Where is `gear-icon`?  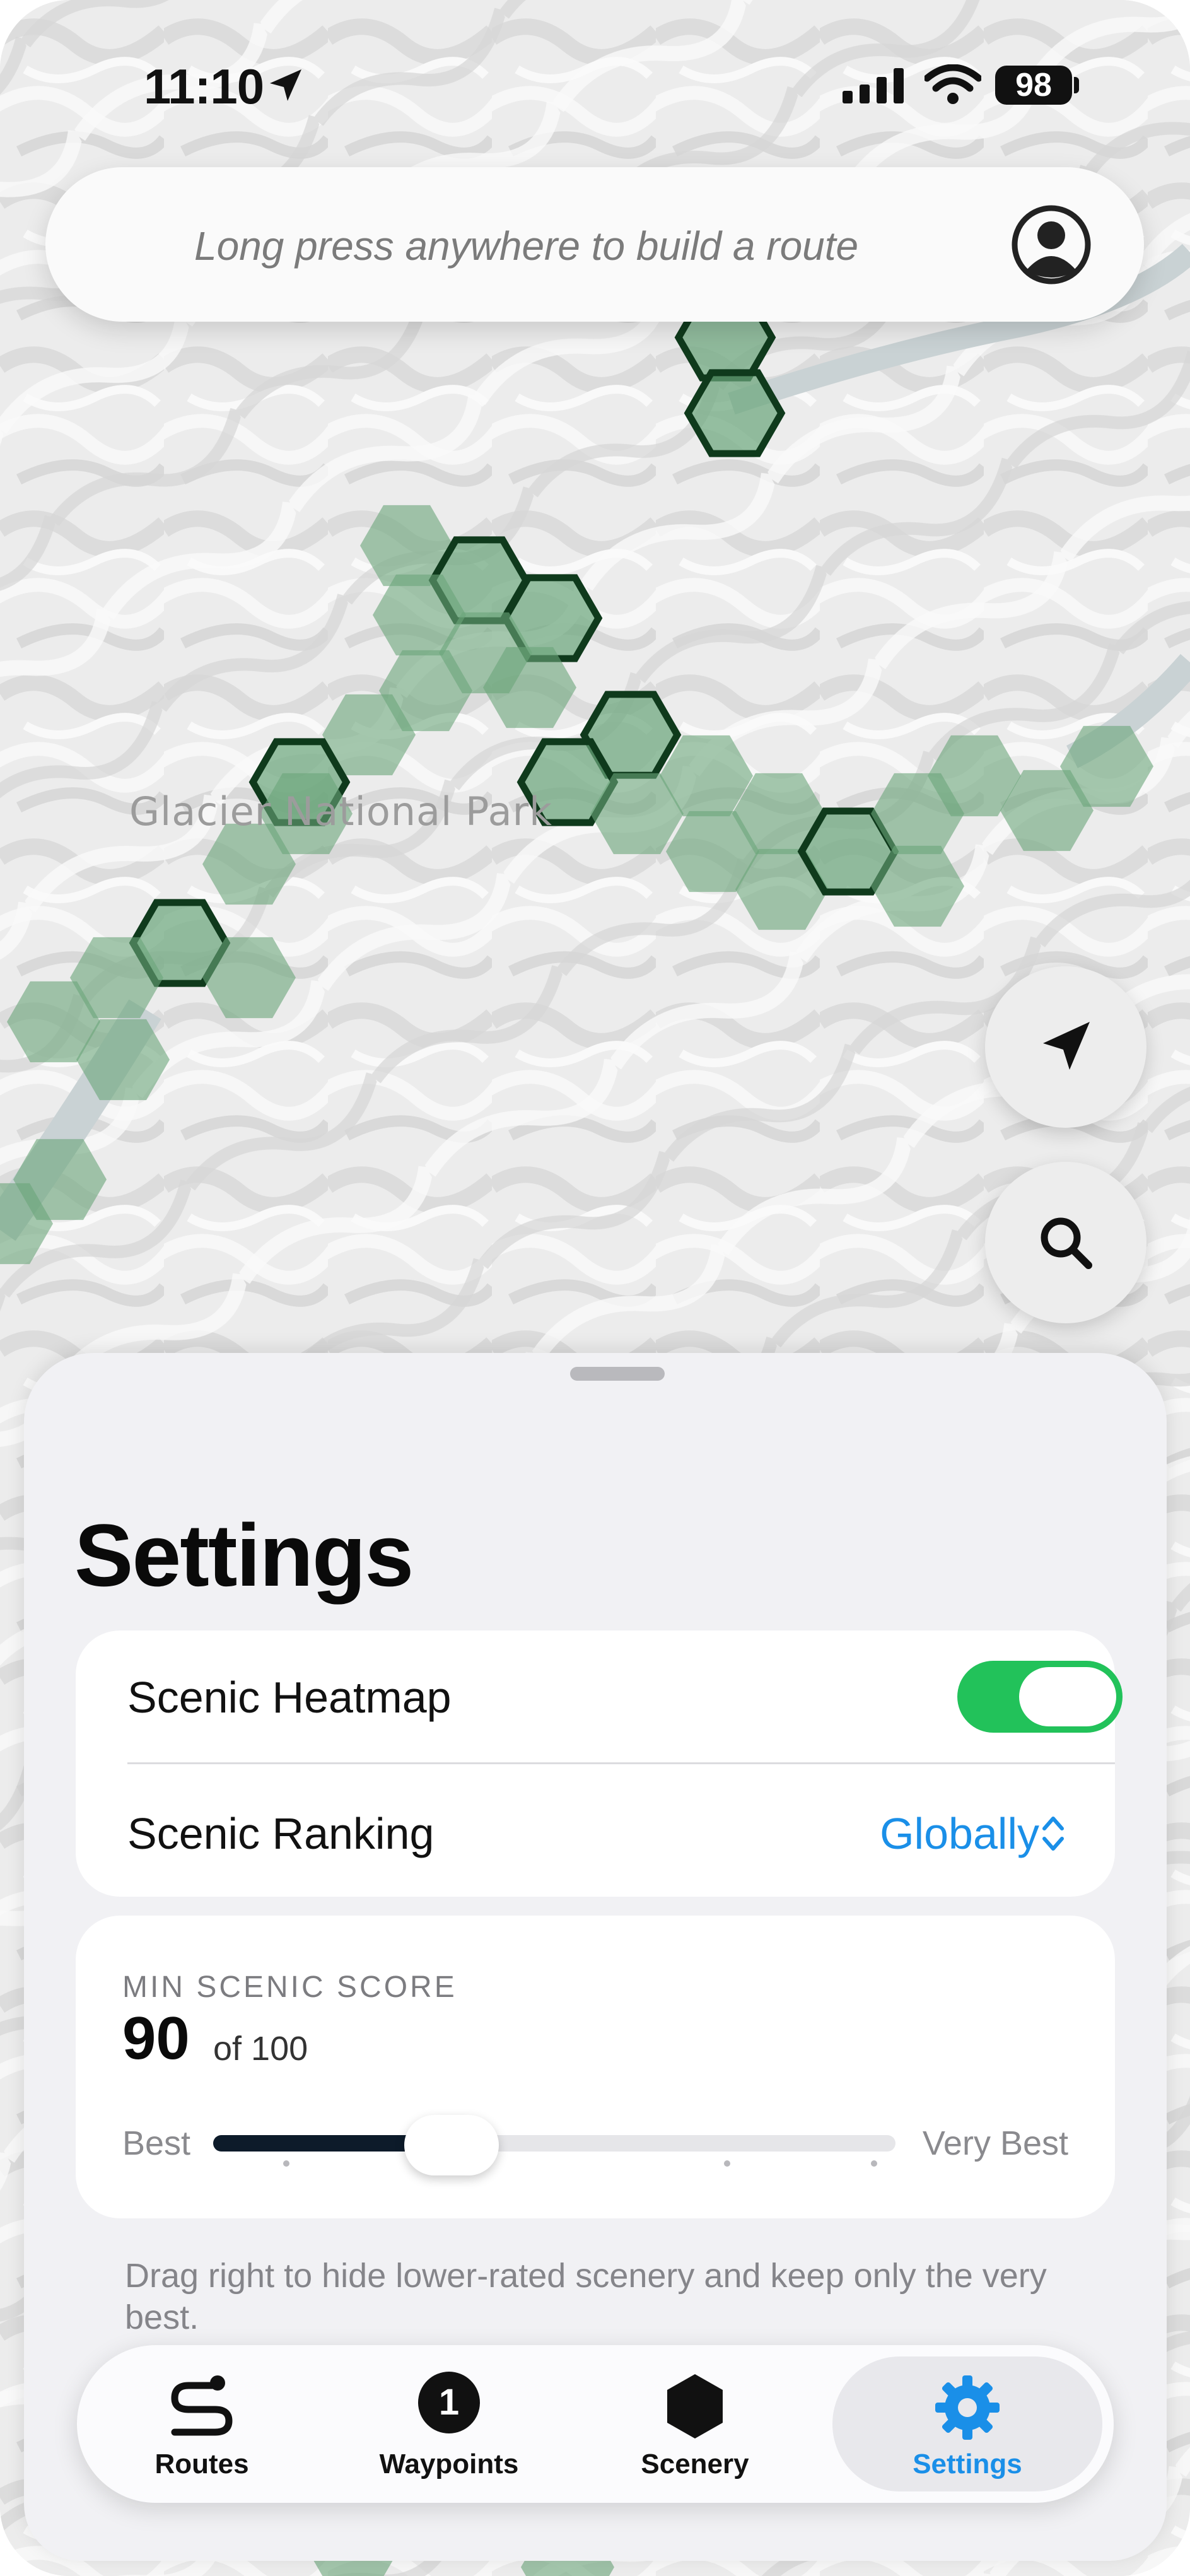 gear-icon is located at coordinates (967, 2407).